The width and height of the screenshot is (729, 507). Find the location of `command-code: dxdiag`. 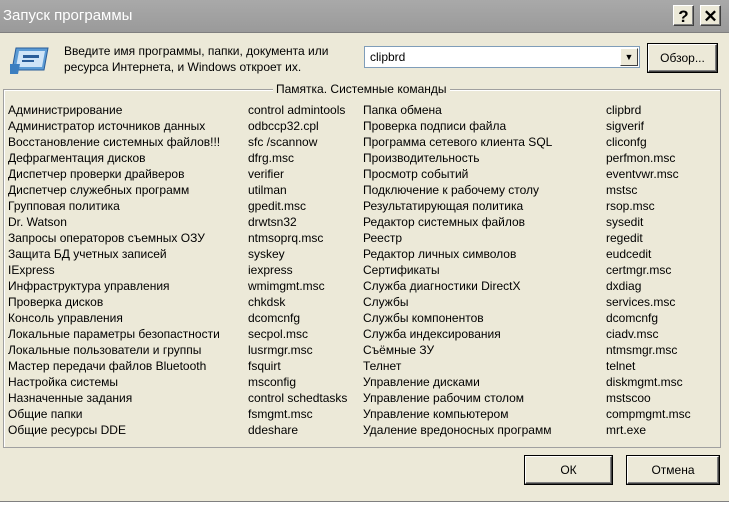

command-code: dxdiag is located at coordinates (624, 286).